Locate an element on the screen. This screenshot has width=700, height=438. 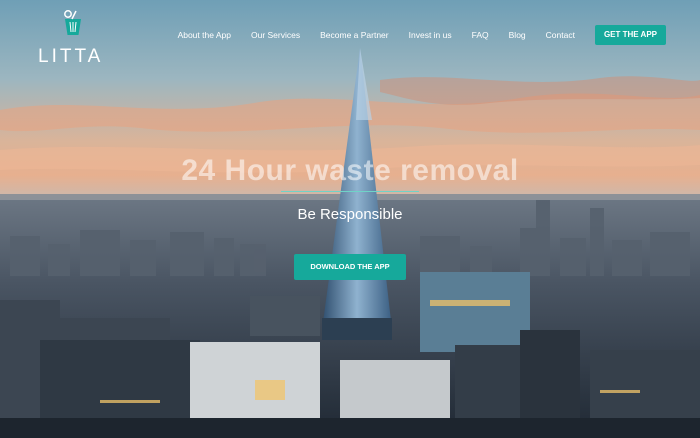
hero-headline: 24 Hour waste removal is located at coordinates (350, 170).